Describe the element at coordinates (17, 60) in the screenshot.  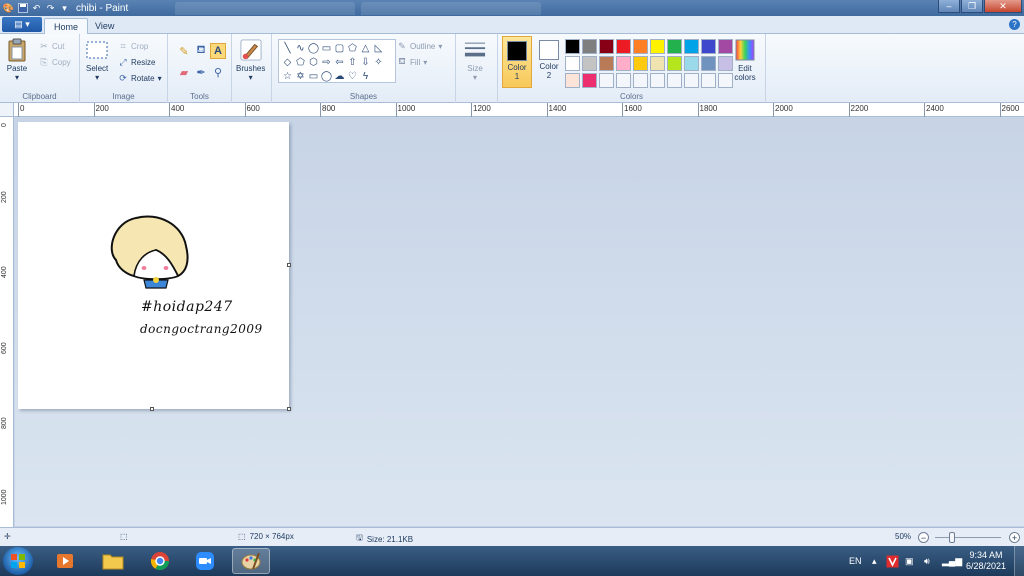
I see `paste-button: Paste ▾` at that location.